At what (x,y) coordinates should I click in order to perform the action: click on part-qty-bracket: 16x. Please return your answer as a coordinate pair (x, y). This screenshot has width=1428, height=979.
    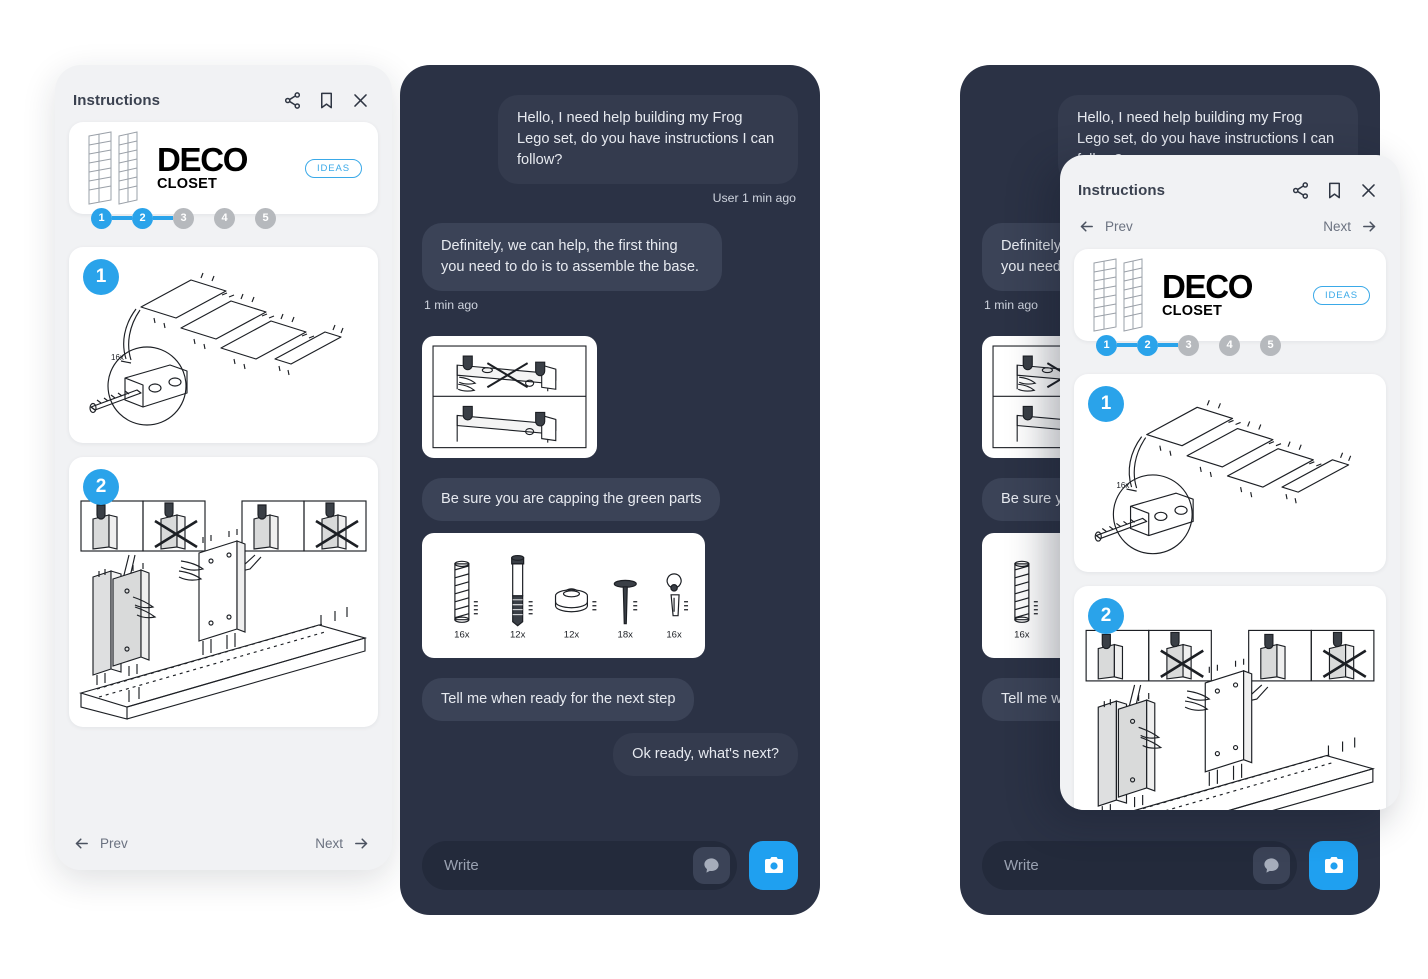
    Looking at the image, I should click on (674, 634).